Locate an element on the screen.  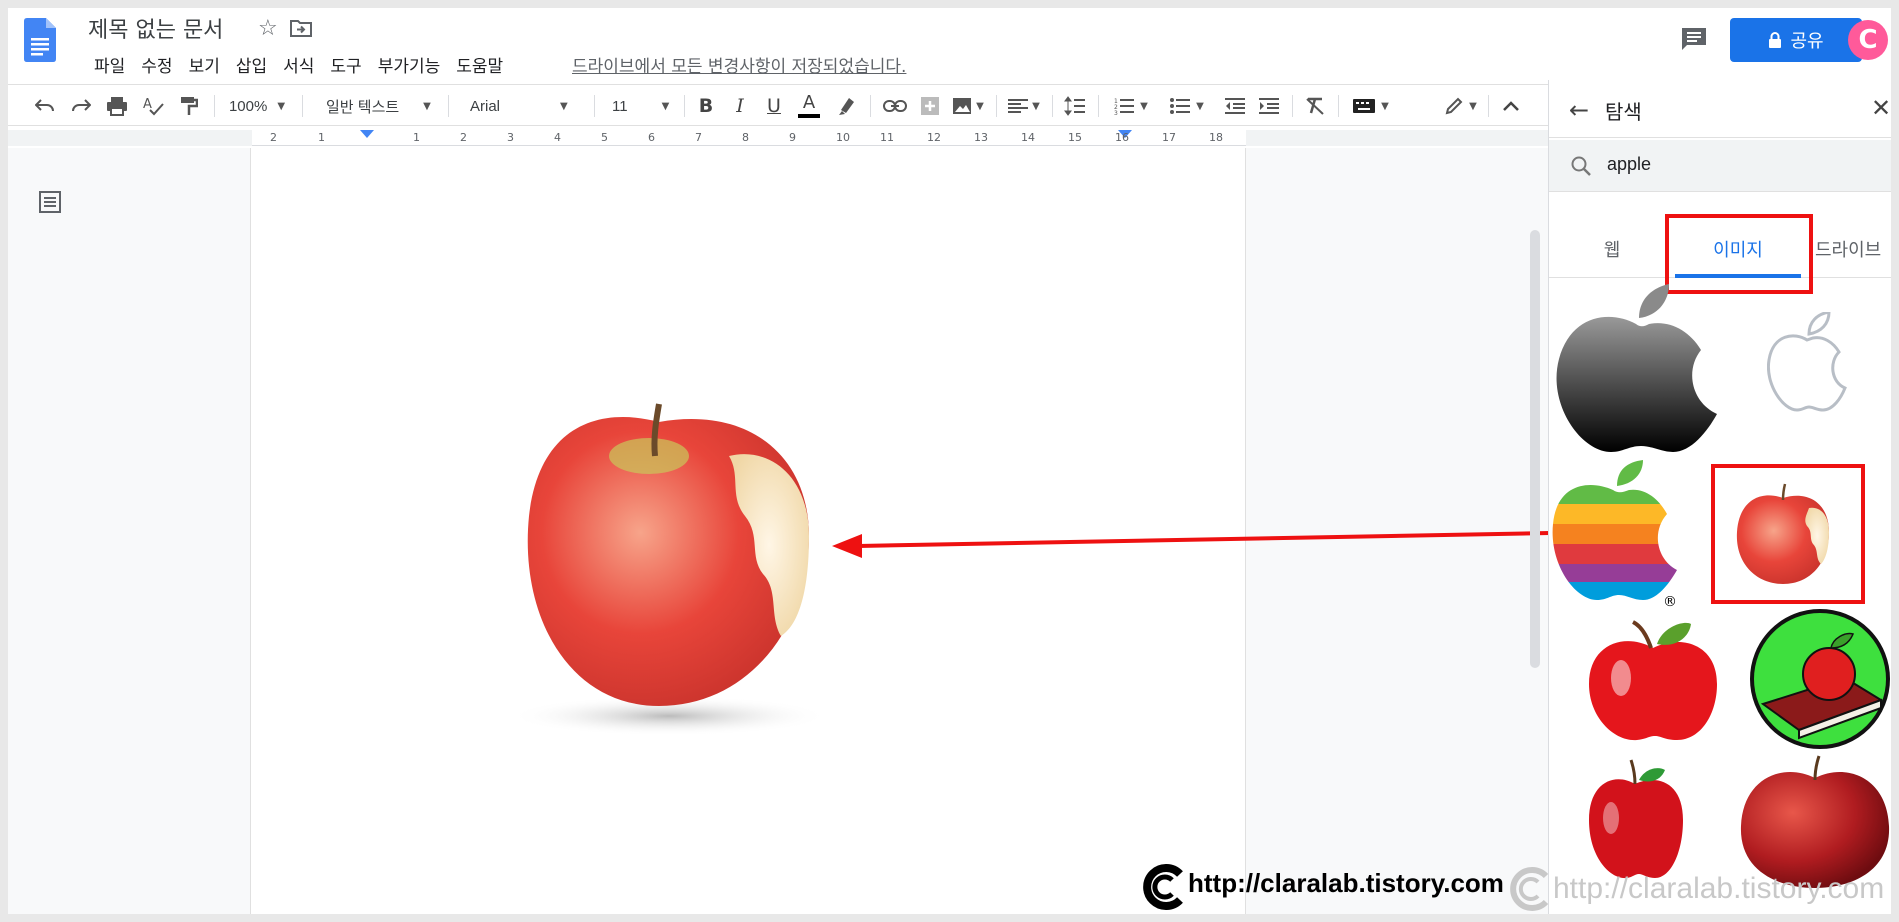
ruler-number: 12 is located at coordinates (934, 137).